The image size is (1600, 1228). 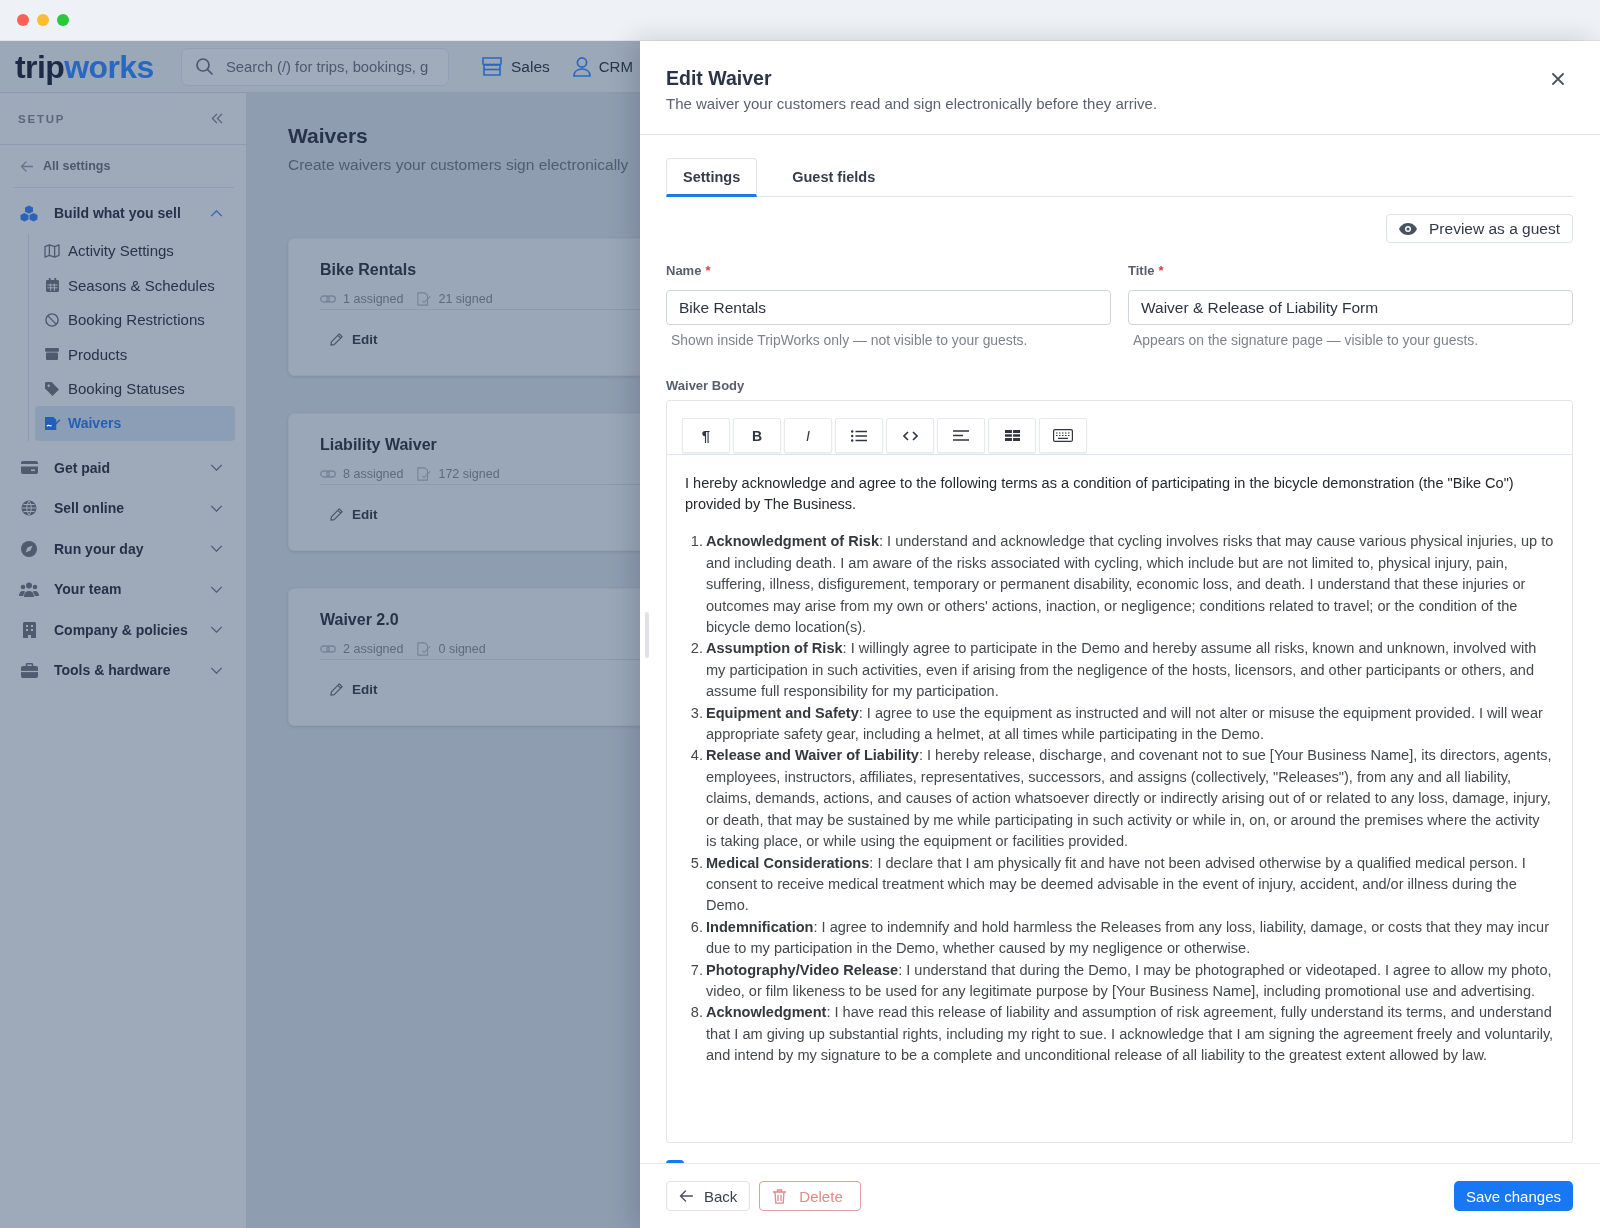 What do you see at coordinates (373, 474) in the screenshot?
I see `assigned-count: 8 assigned` at bounding box center [373, 474].